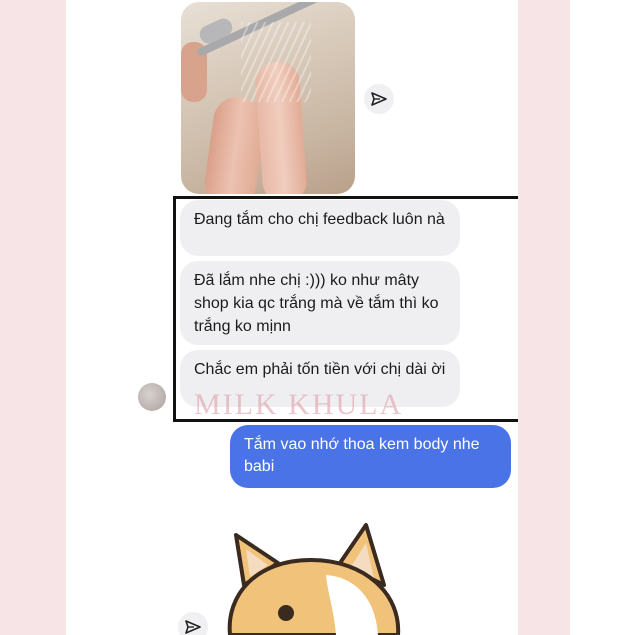  I want to click on share-photo-button, so click(379, 99).